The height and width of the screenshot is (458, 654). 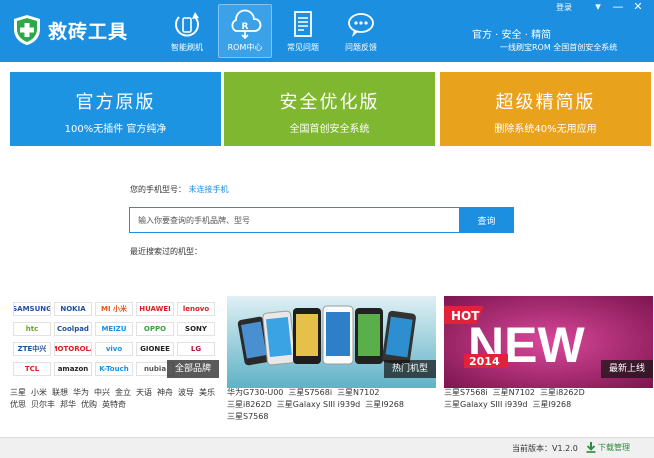 What do you see at coordinates (144, 393) in the screenshot?
I see `model-link: 天语` at bounding box center [144, 393].